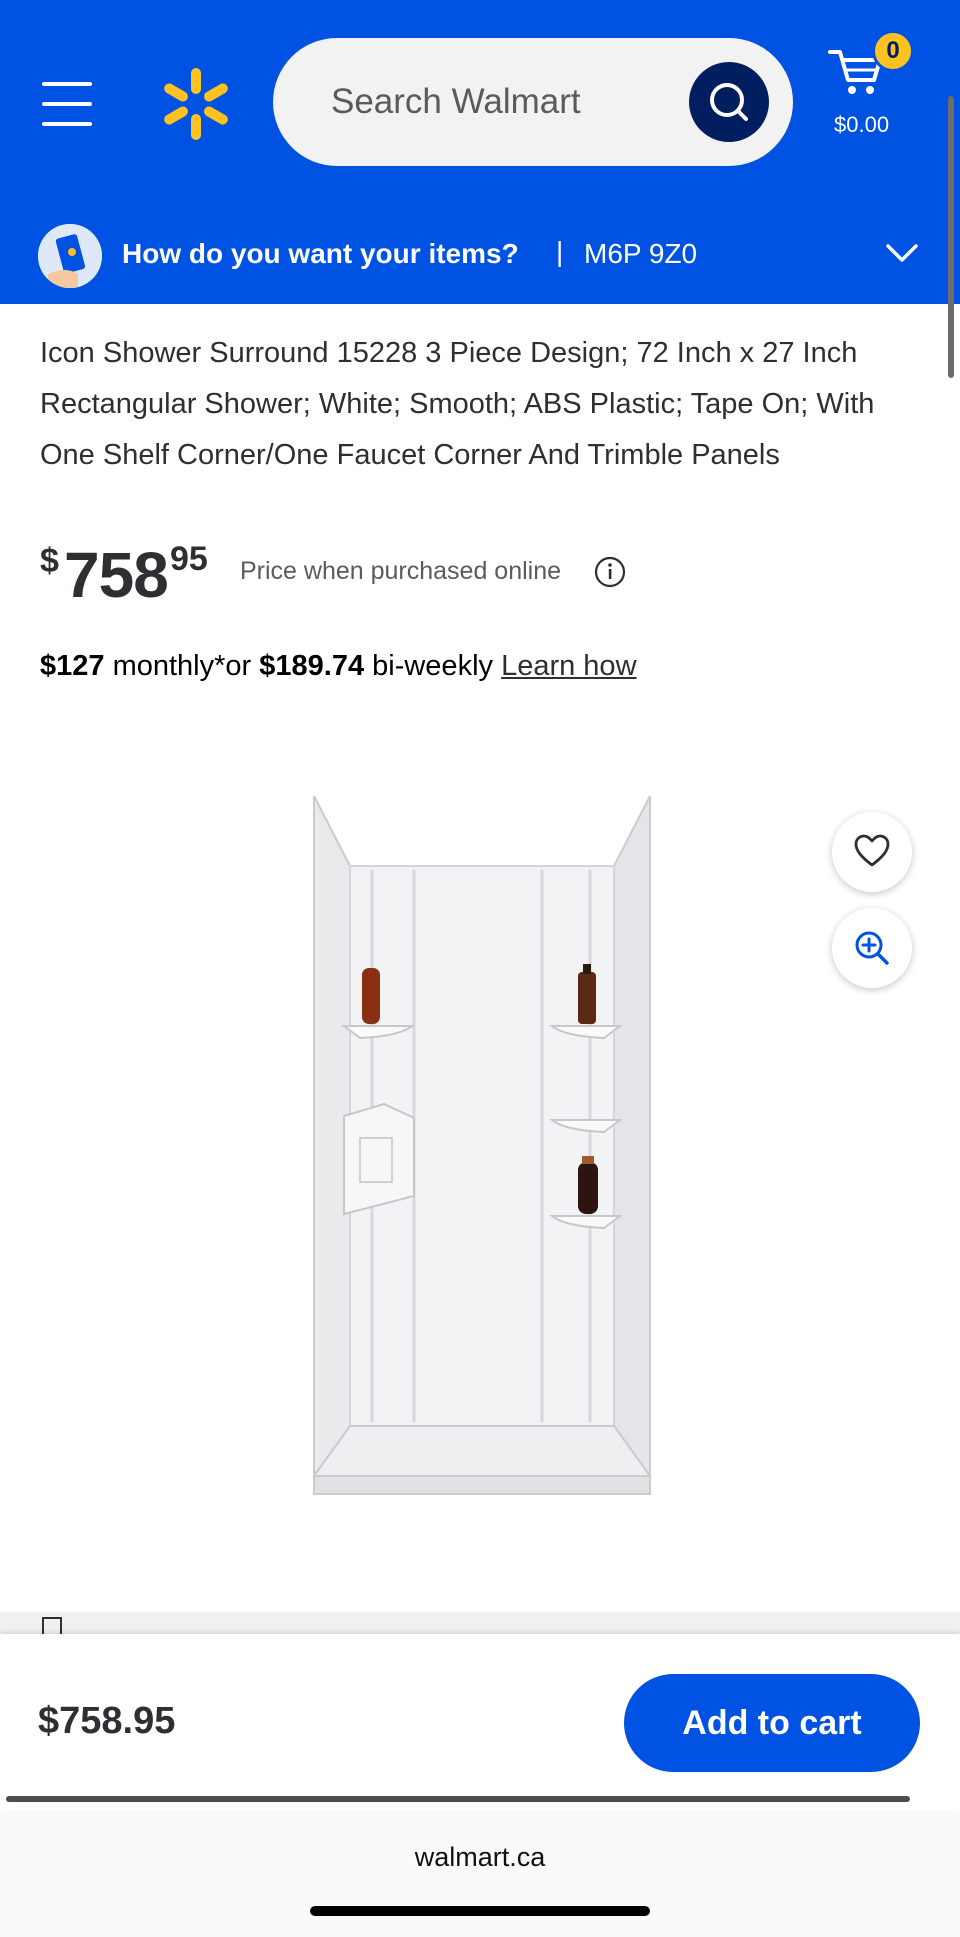 The image size is (960, 1937). Describe the element at coordinates (951, 237) in the screenshot. I see `scrollbar` at that location.